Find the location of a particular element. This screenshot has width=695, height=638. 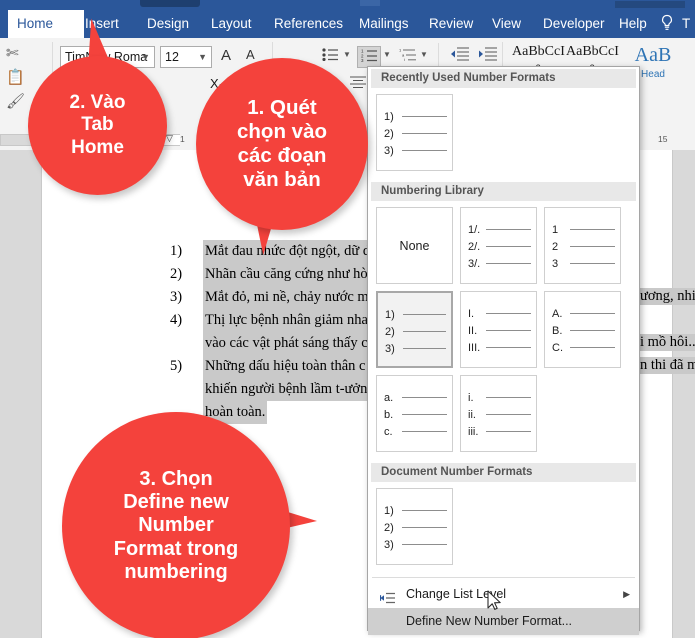

marker-label: III. is located at coordinates (474, 347).